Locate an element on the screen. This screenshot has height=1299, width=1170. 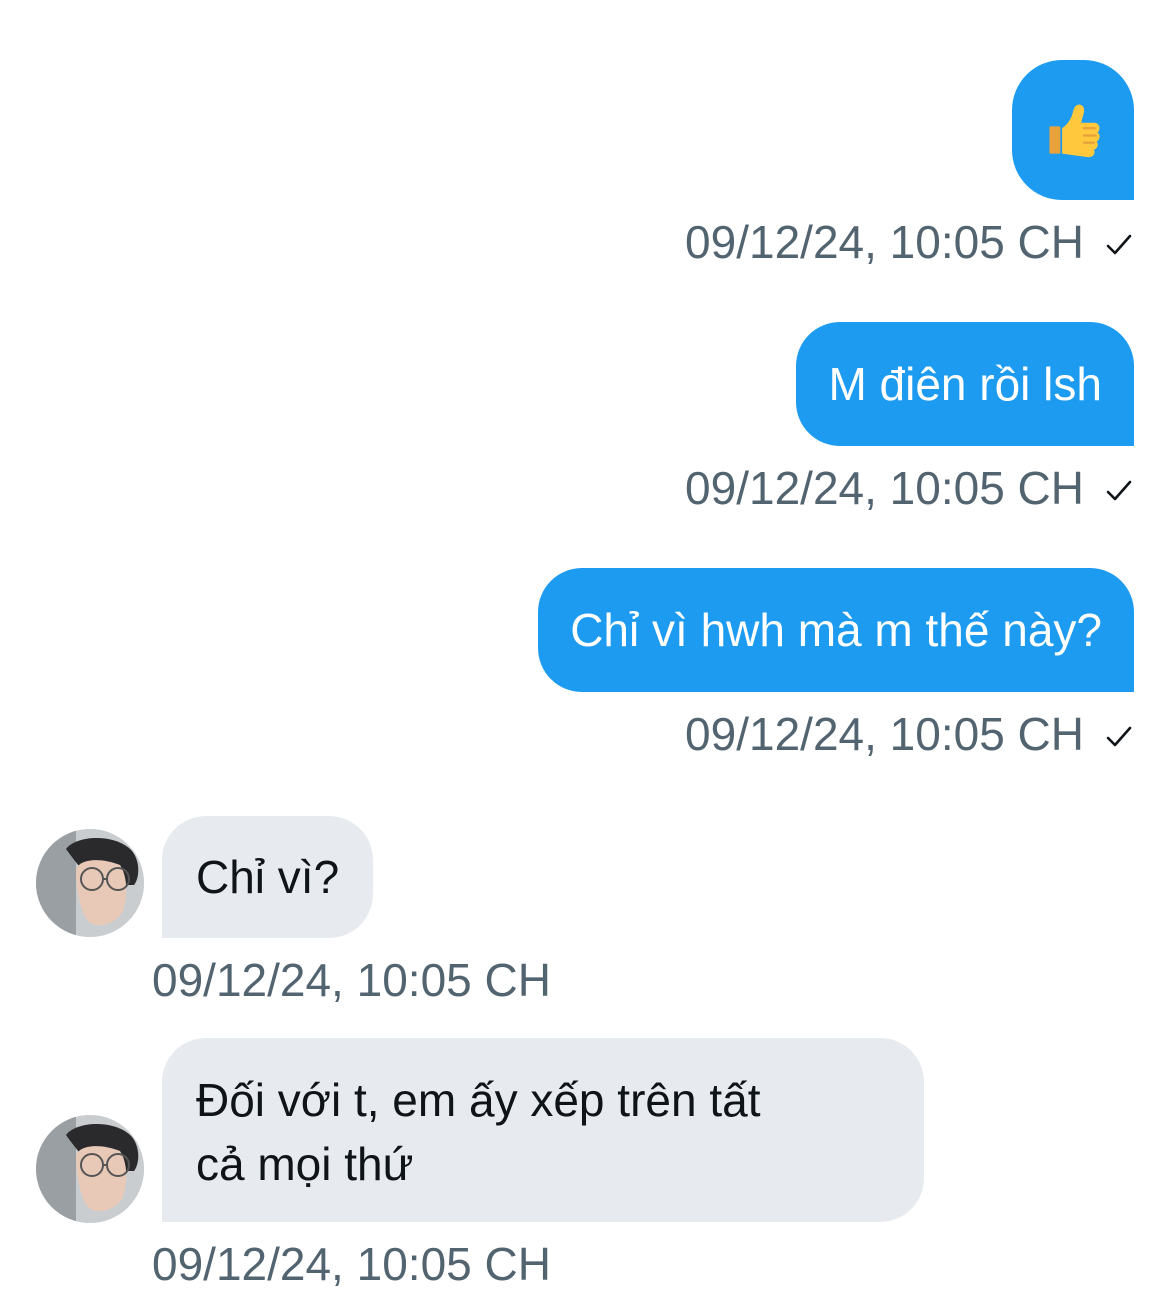
sent-message-bubble: M điên rồi lsh is located at coordinates (965, 384).